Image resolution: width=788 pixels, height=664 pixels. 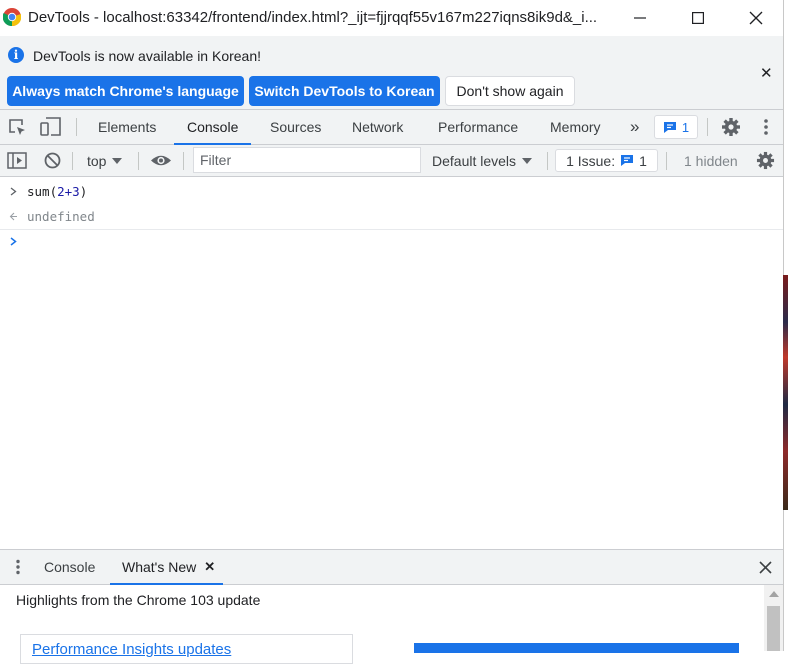 I want to click on tab-elements: Elements, so click(x=127, y=127).